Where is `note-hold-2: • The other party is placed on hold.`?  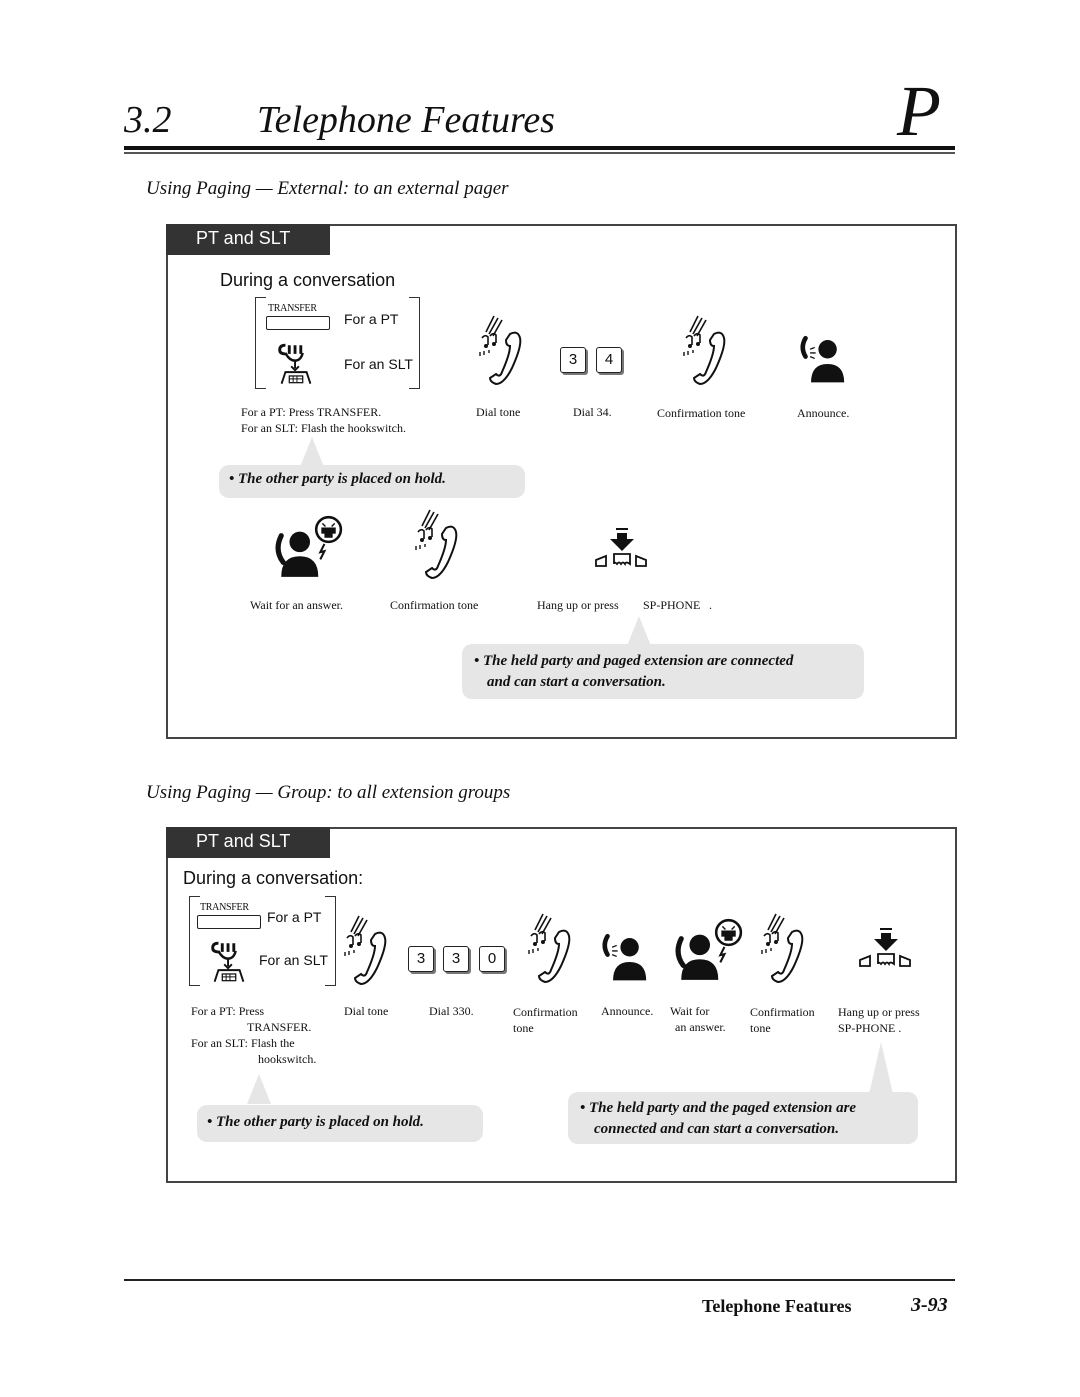
note-hold-2: • The other party is placed on hold. is located at coordinates (340, 1123).